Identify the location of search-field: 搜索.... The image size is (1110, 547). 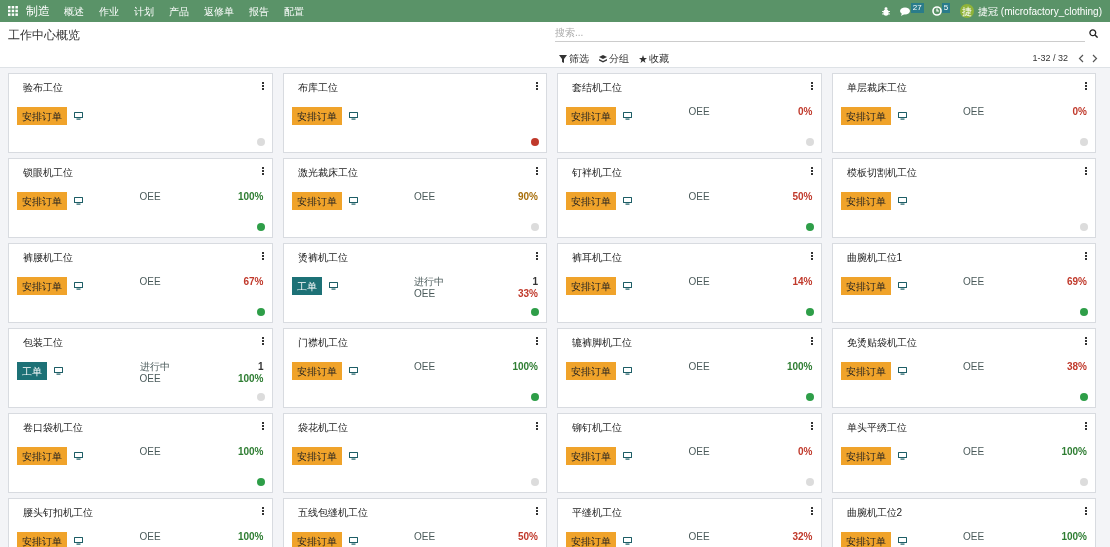
(820, 33).